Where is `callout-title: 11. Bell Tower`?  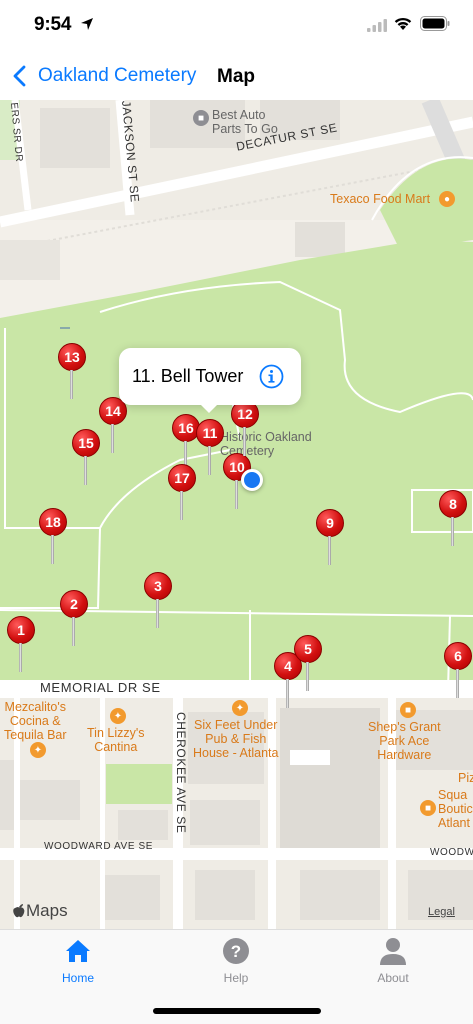 callout-title: 11. Bell Tower is located at coordinates (188, 376).